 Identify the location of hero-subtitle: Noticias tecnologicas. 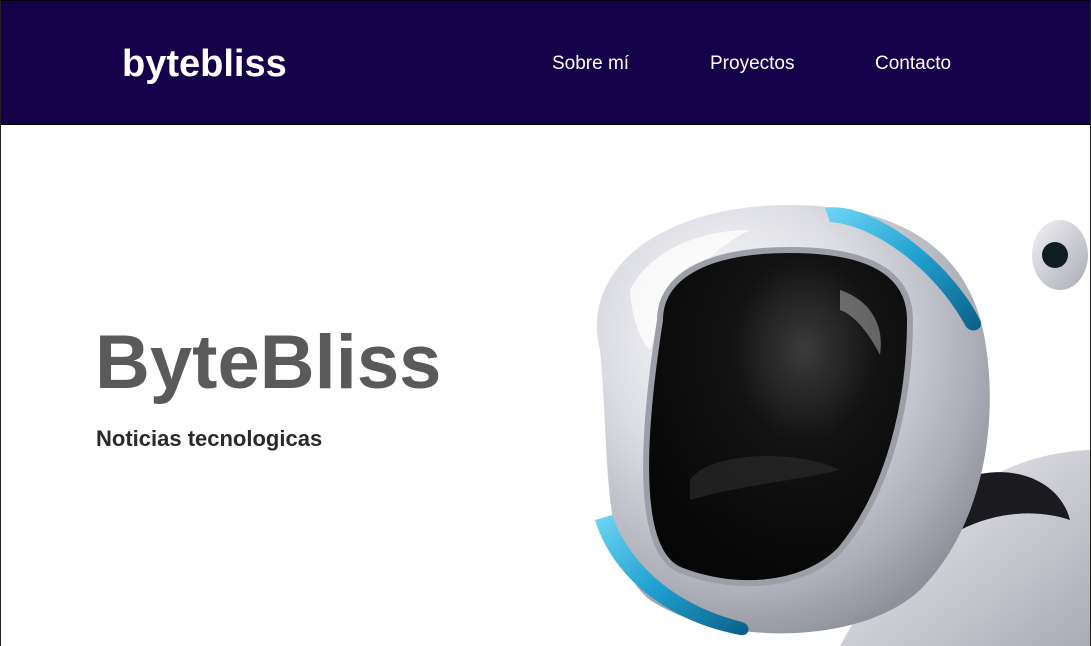
(209, 438).